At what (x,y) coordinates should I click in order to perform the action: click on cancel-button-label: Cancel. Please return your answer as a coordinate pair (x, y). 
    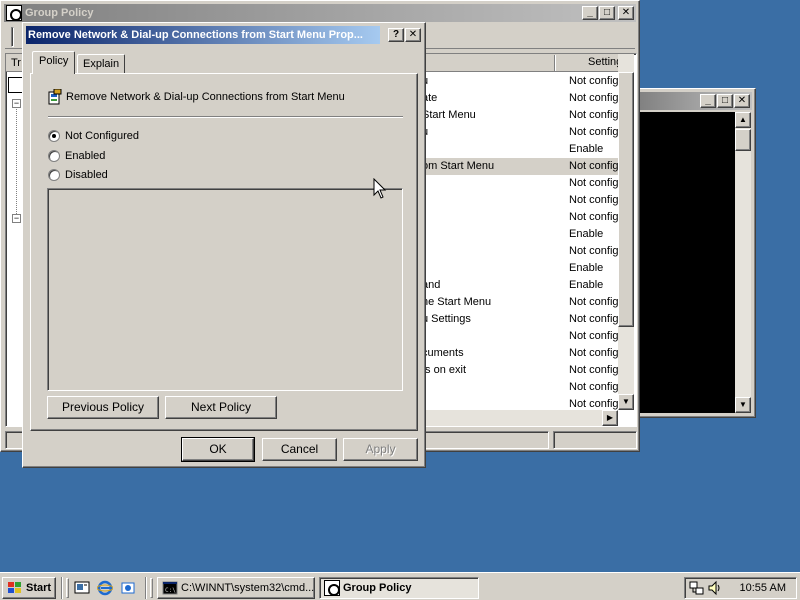
    Looking at the image, I should click on (299, 449).